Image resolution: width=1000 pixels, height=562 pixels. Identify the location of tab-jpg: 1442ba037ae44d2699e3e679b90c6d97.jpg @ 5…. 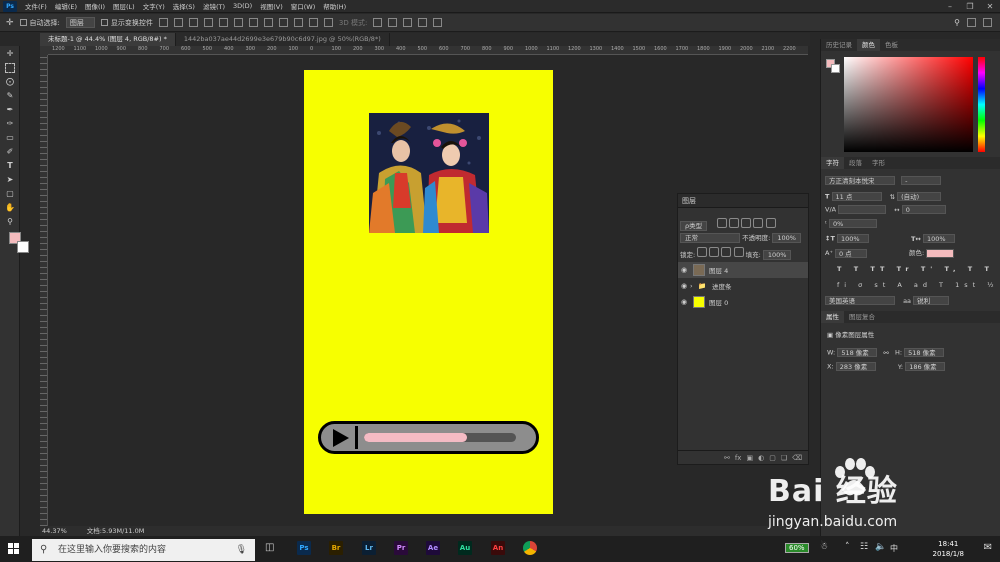
(283, 39).